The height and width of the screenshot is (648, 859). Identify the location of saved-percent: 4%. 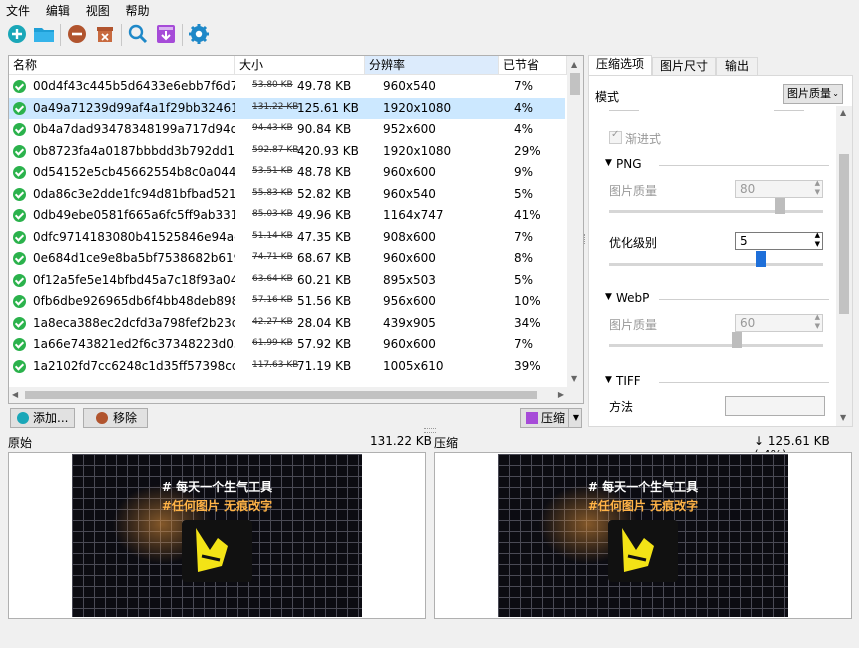
(524, 129).